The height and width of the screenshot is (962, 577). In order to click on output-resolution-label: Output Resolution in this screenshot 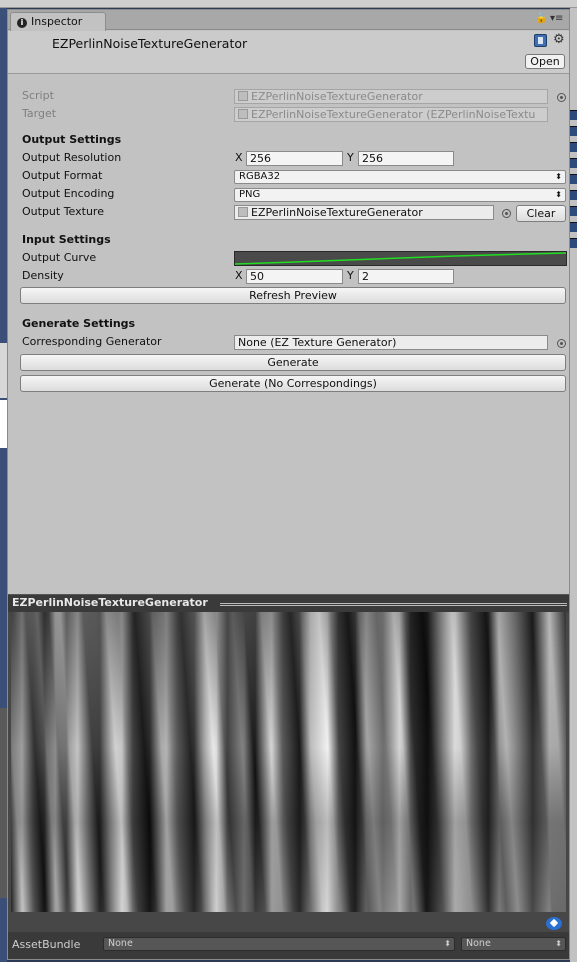, I will do `click(72, 157)`.